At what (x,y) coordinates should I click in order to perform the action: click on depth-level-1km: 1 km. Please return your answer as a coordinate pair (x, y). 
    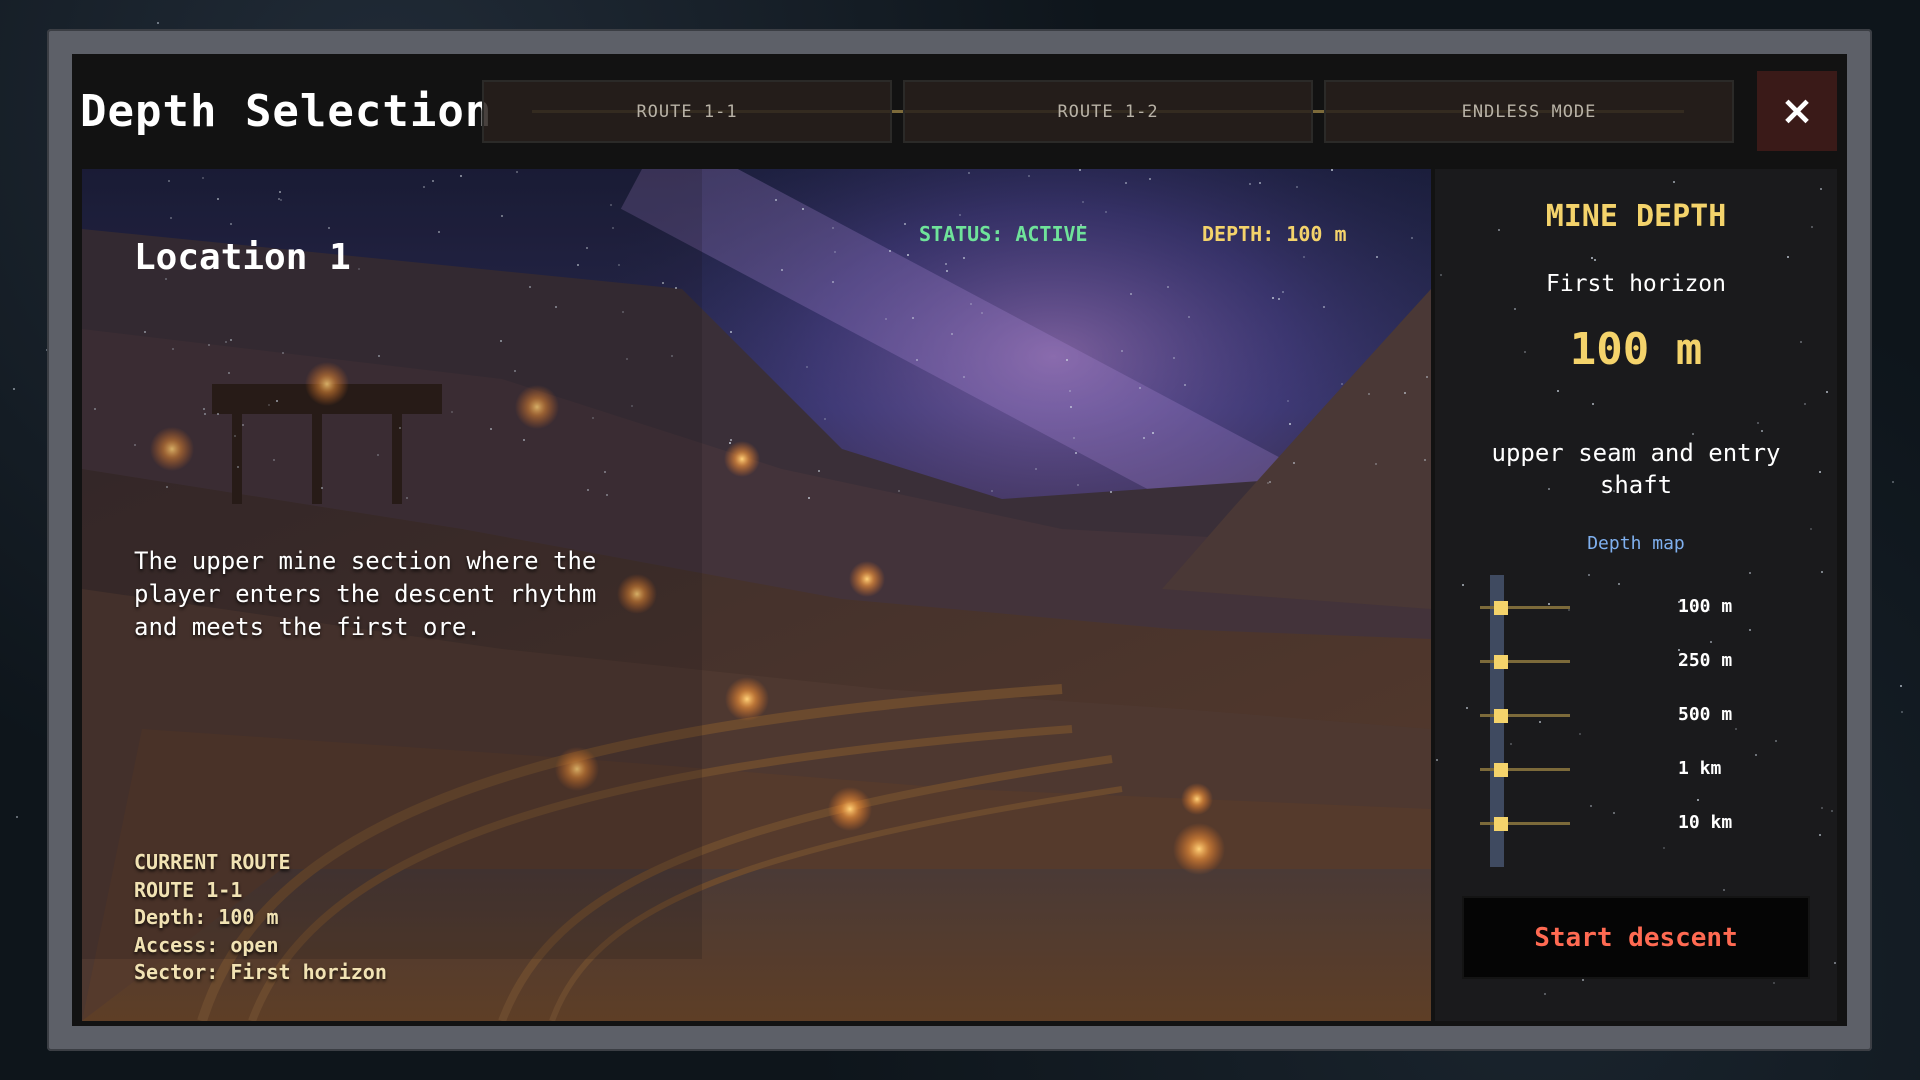
    Looking at the image, I should click on (1640, 770).